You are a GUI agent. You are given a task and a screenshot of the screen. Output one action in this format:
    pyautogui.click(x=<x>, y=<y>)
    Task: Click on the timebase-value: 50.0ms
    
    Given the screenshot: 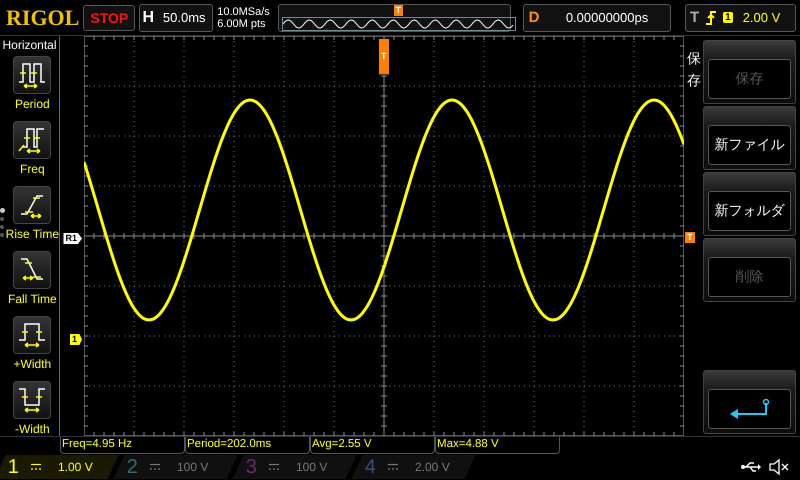 What is the action you would take?
    pyautogui.click(x=184, y=17)
    